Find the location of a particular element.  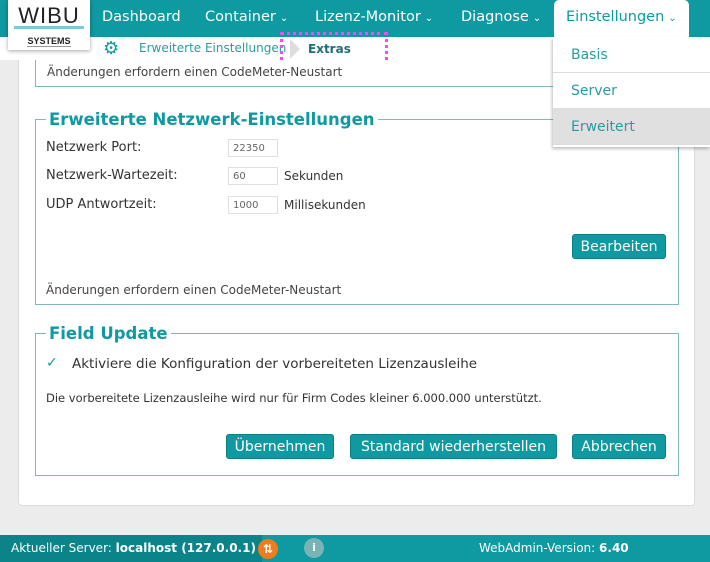

restore-defaults-button: Standard wiederherstellen is located at coordinates (453, 446).